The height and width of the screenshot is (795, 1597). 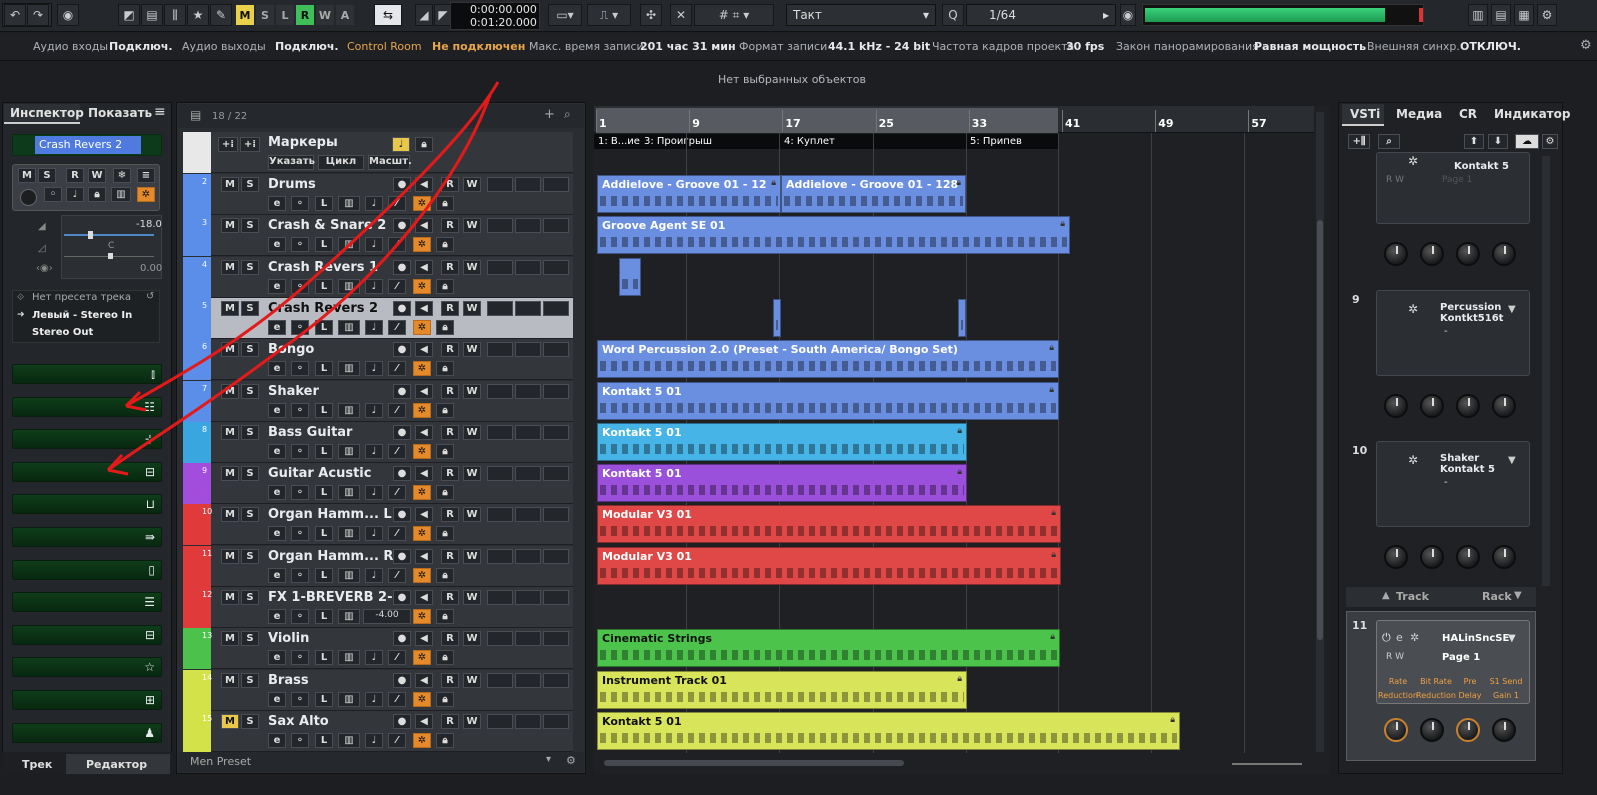 I want to click on inspector-monitor-icon: ◦, so click(x=53, y=194).